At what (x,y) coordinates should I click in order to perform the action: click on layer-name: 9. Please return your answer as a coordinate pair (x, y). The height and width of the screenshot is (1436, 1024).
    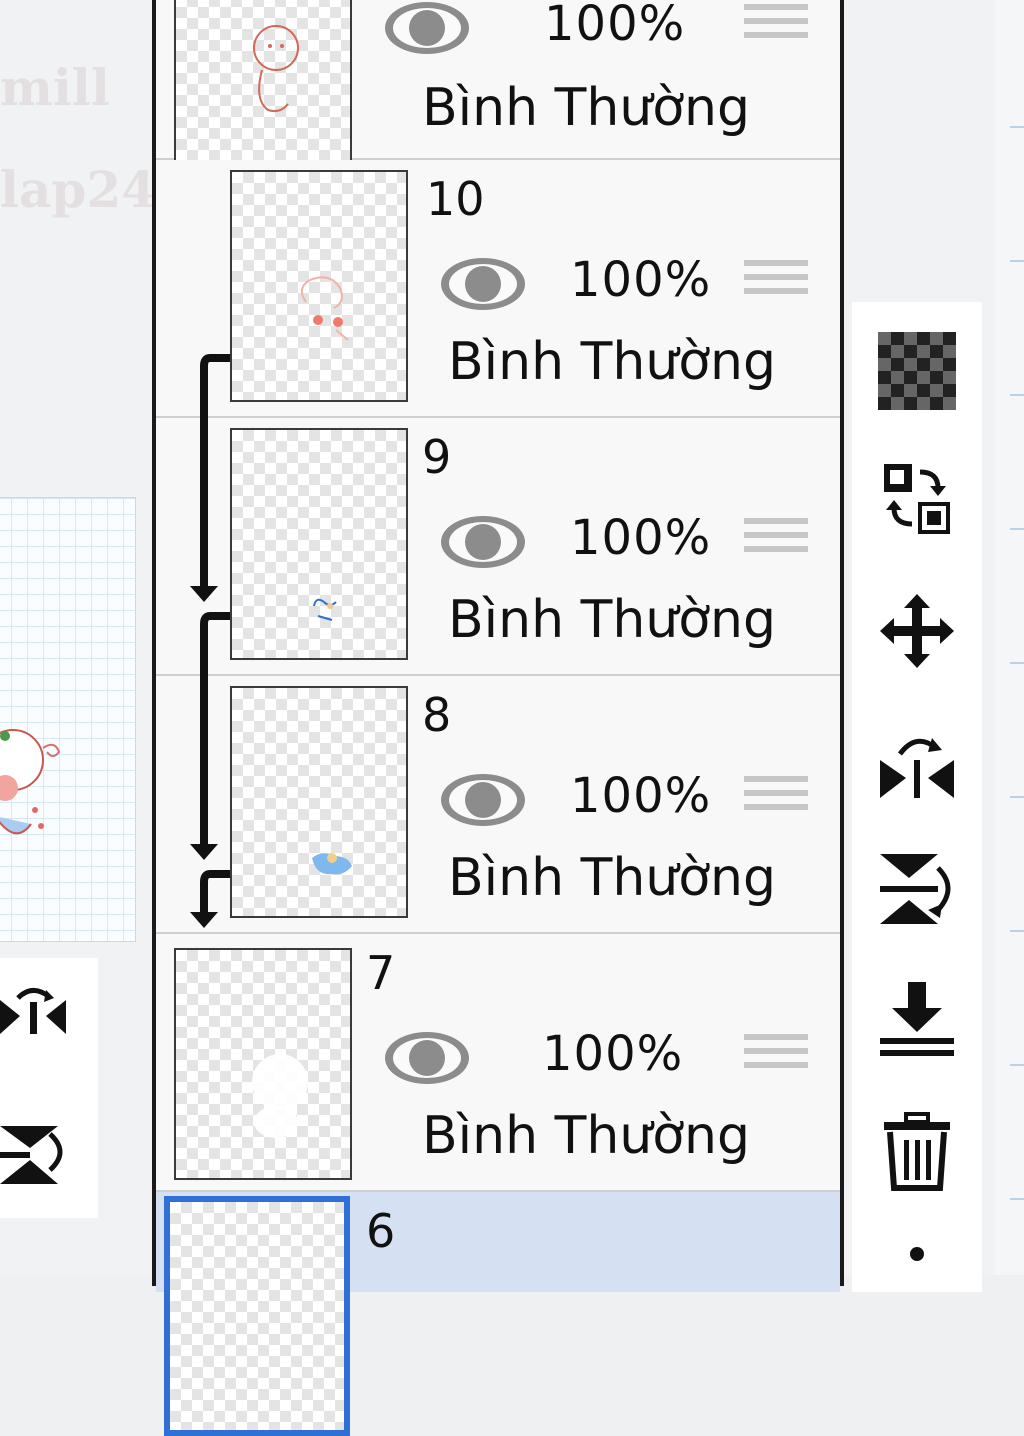
    Looking at the image, I should click on (437, 457).